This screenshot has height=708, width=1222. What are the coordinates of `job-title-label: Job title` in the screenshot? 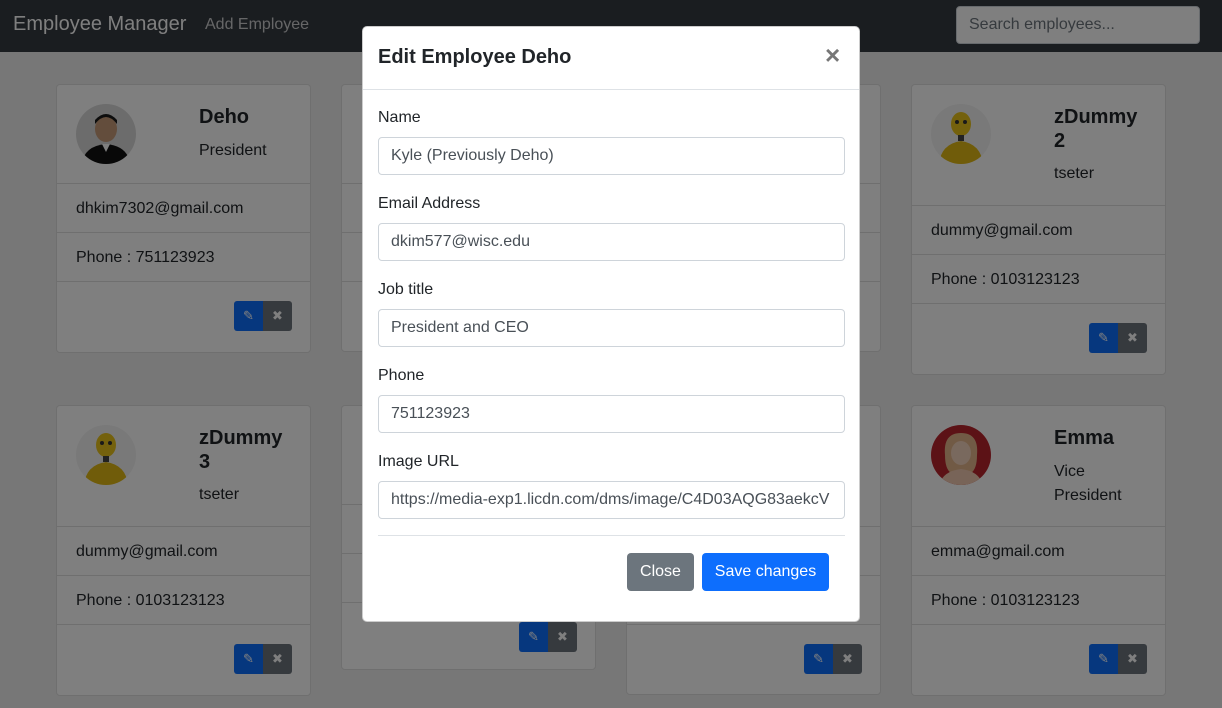 It's located at (406, 289).